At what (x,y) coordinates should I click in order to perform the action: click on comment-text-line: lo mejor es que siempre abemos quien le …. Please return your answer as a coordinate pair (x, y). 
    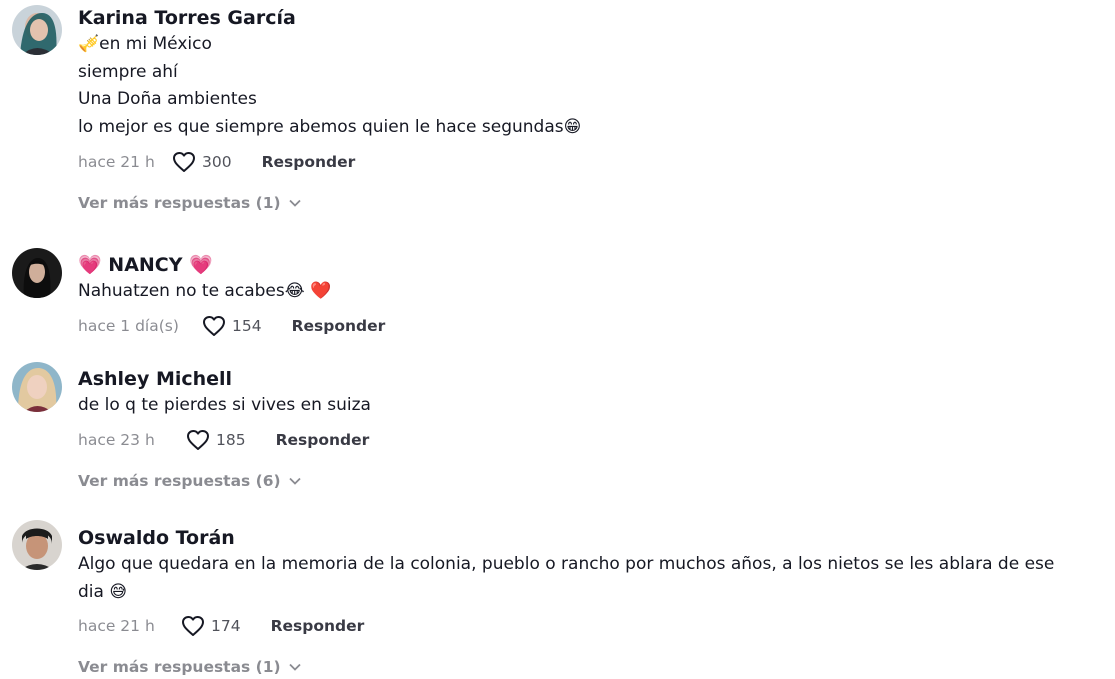
    Looking at the image, I should click on (330, 126).